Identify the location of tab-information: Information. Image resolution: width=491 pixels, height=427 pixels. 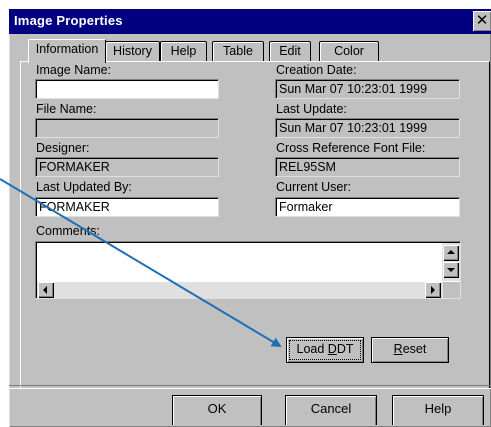
(67, 51).